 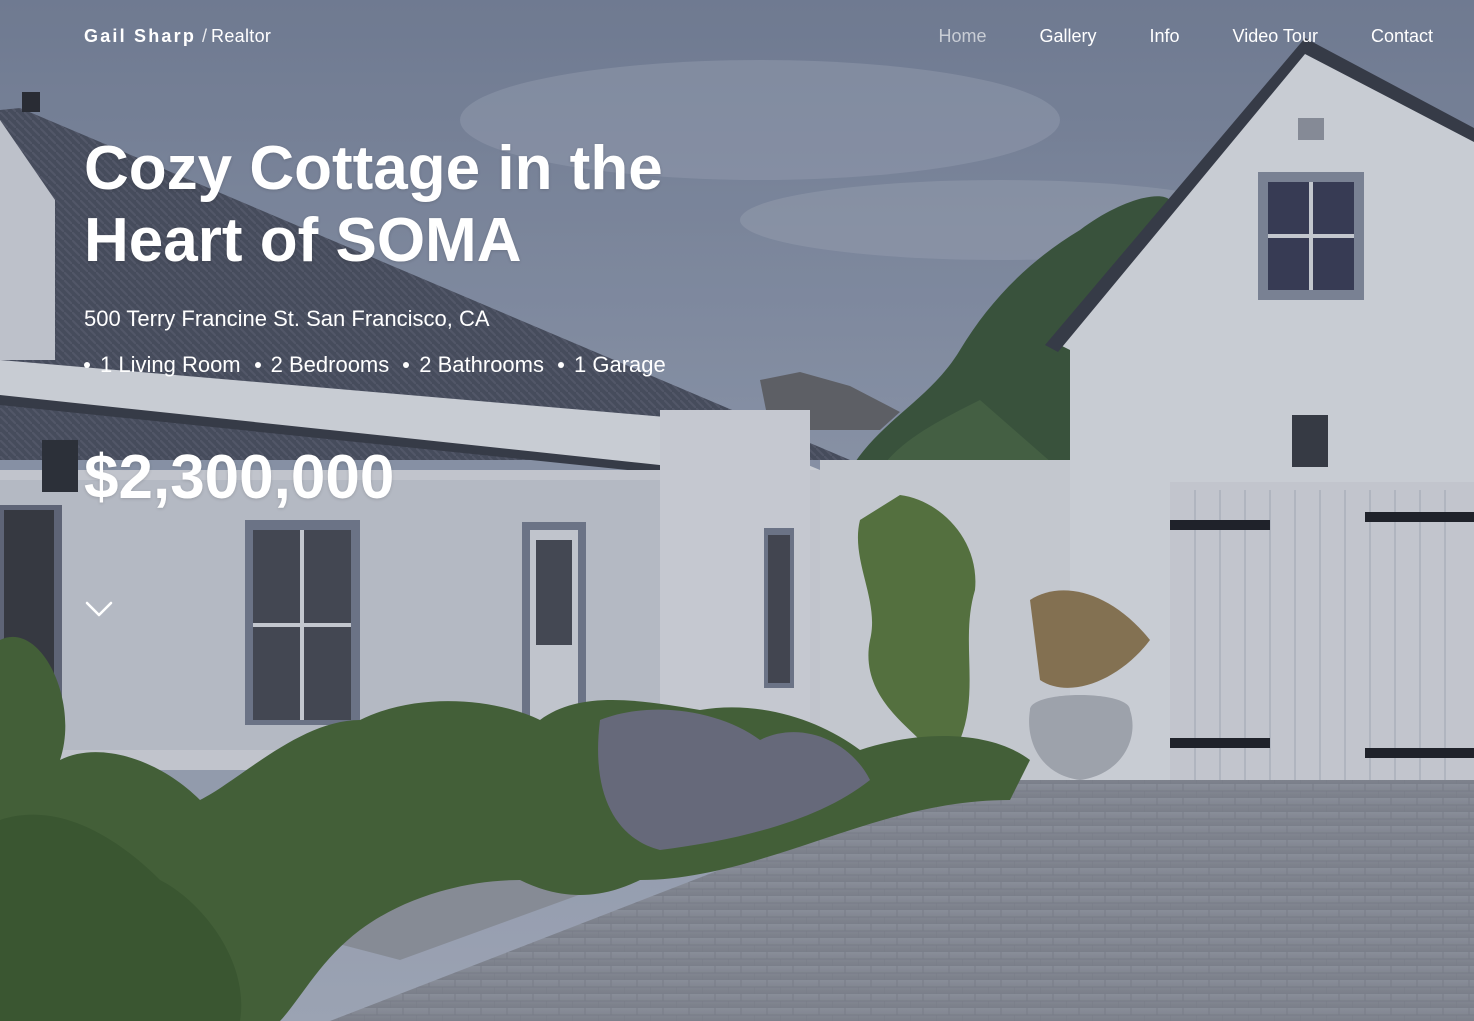 What do you see at coordinates (241, 36) in the screenshot?
I see `brand-role: Realtor` at bounding box center [241, 36].